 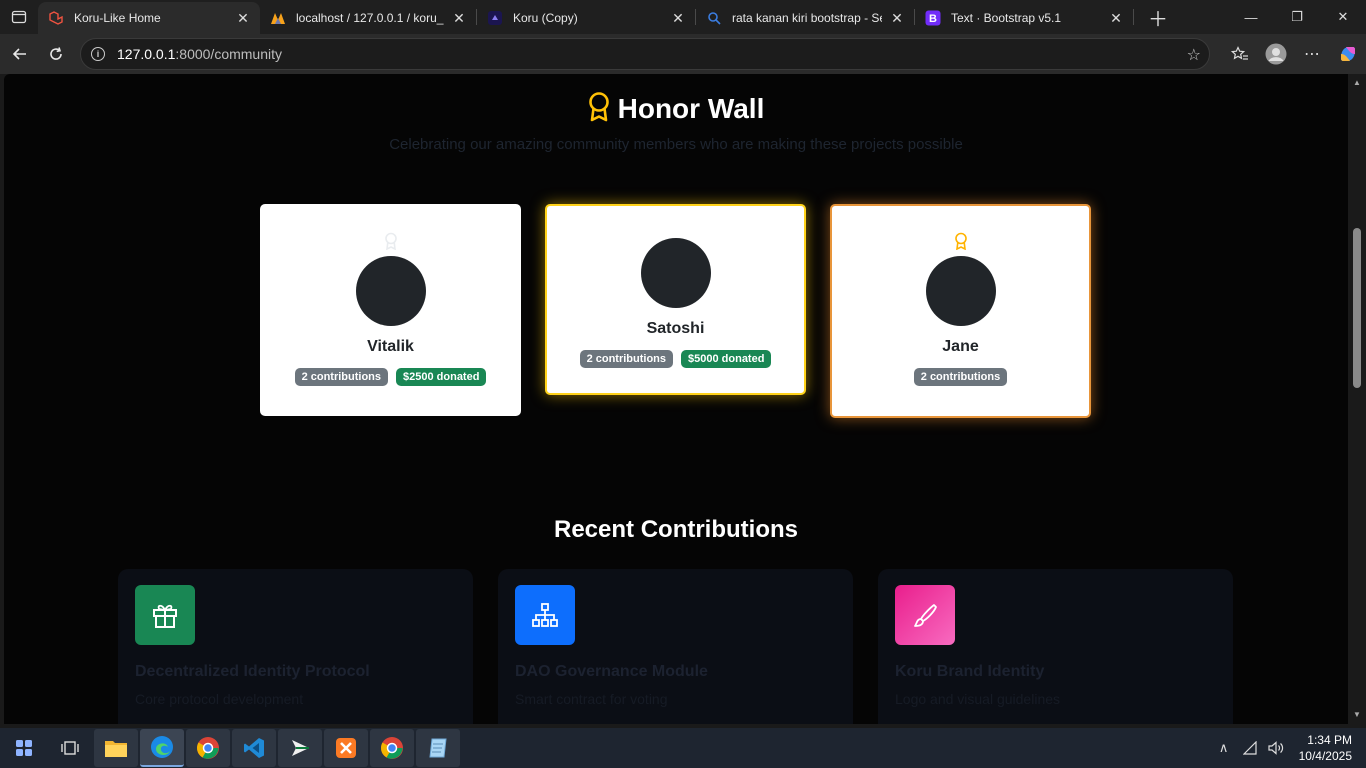 What do you see at coordinates (1224, 748) in the screenshot?
I see `chevron-up-icon: ∧` at bounding box center [1224, 748].